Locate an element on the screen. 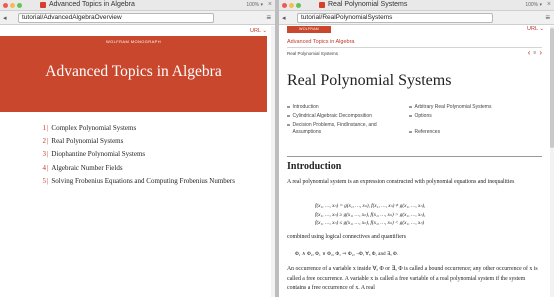 The height and width of the screenshot is (297, 554). section-divider is located at coordinates (414, 156).